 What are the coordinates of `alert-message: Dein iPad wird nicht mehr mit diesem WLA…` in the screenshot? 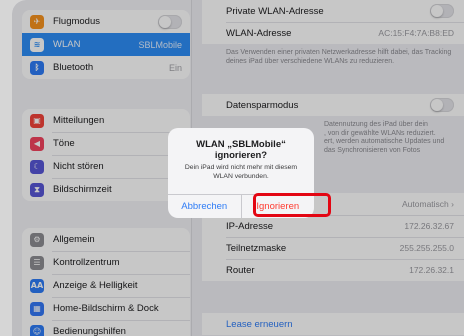 It's located at (241, 172).